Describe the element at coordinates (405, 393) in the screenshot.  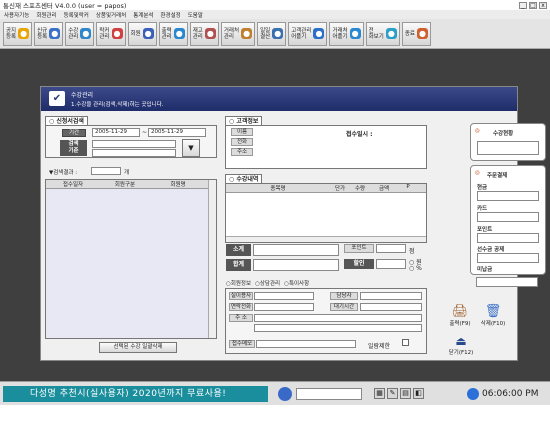
I see `doc-icon: ▤` at that location.